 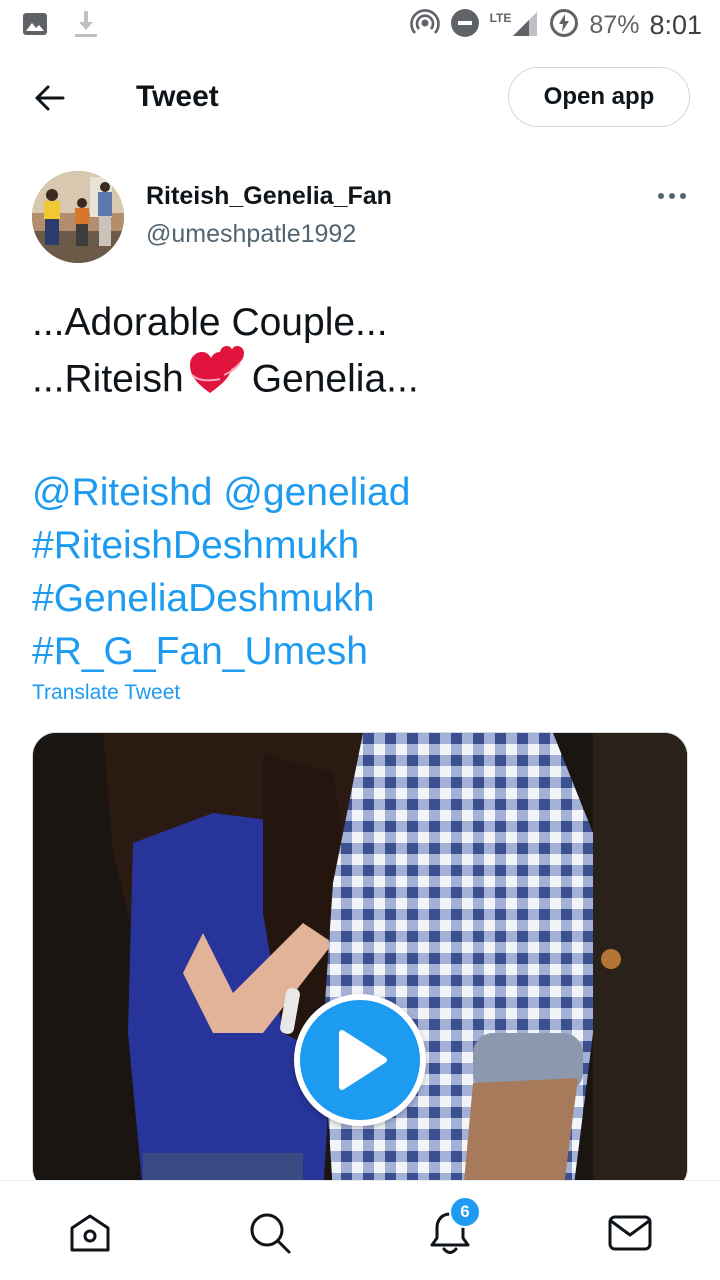 I want to click on hashtag-riteishdeshmukh: #RiteishDeshmukh, so click(x=362, y=545).